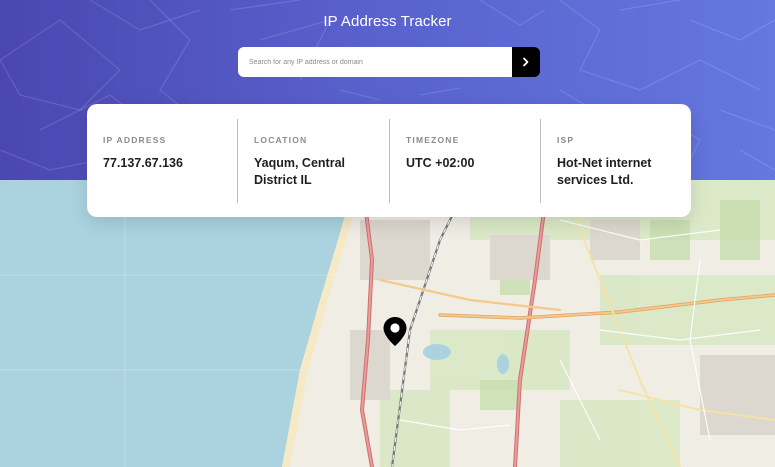 This screenshot has width=775, height=467. What do you see at coordinates (143, 163) in the screenshot?
I see `ip-address-value: 77.137.67.136` at bounding box center [143, 163].